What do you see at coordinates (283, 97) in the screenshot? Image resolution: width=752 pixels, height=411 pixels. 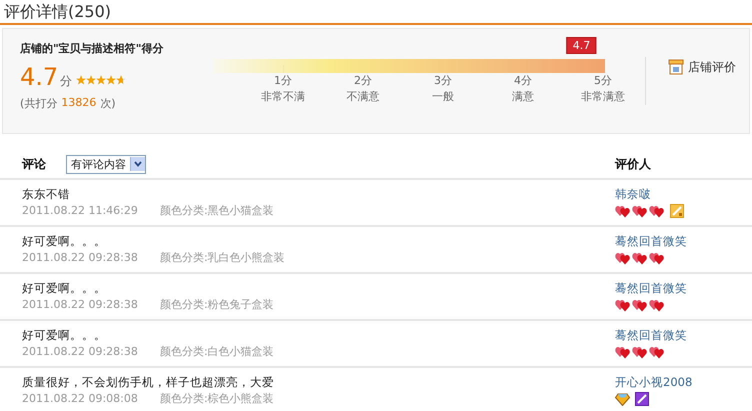 I see `tick-label: 非常不满` at bounding box center [283, 97].